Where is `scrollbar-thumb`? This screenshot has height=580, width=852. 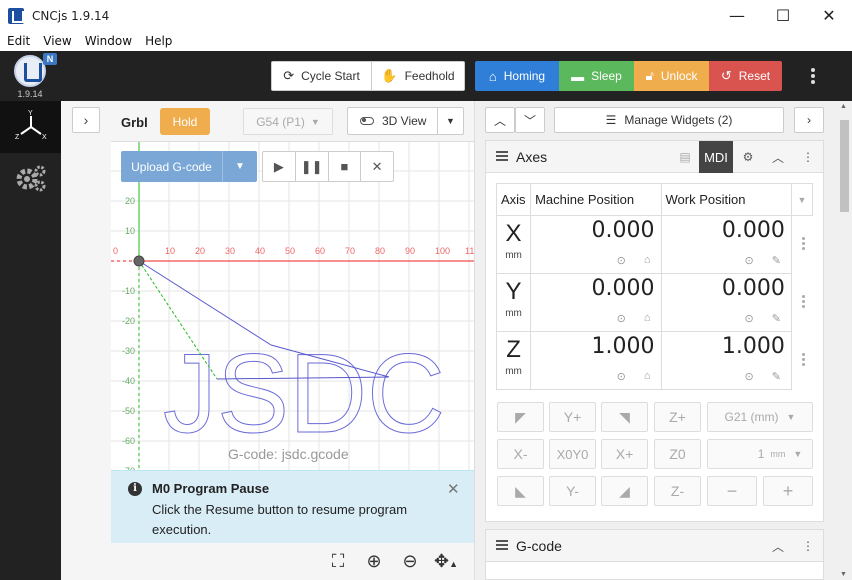 scrollbar-thumb is located at coordinates (844, 166).